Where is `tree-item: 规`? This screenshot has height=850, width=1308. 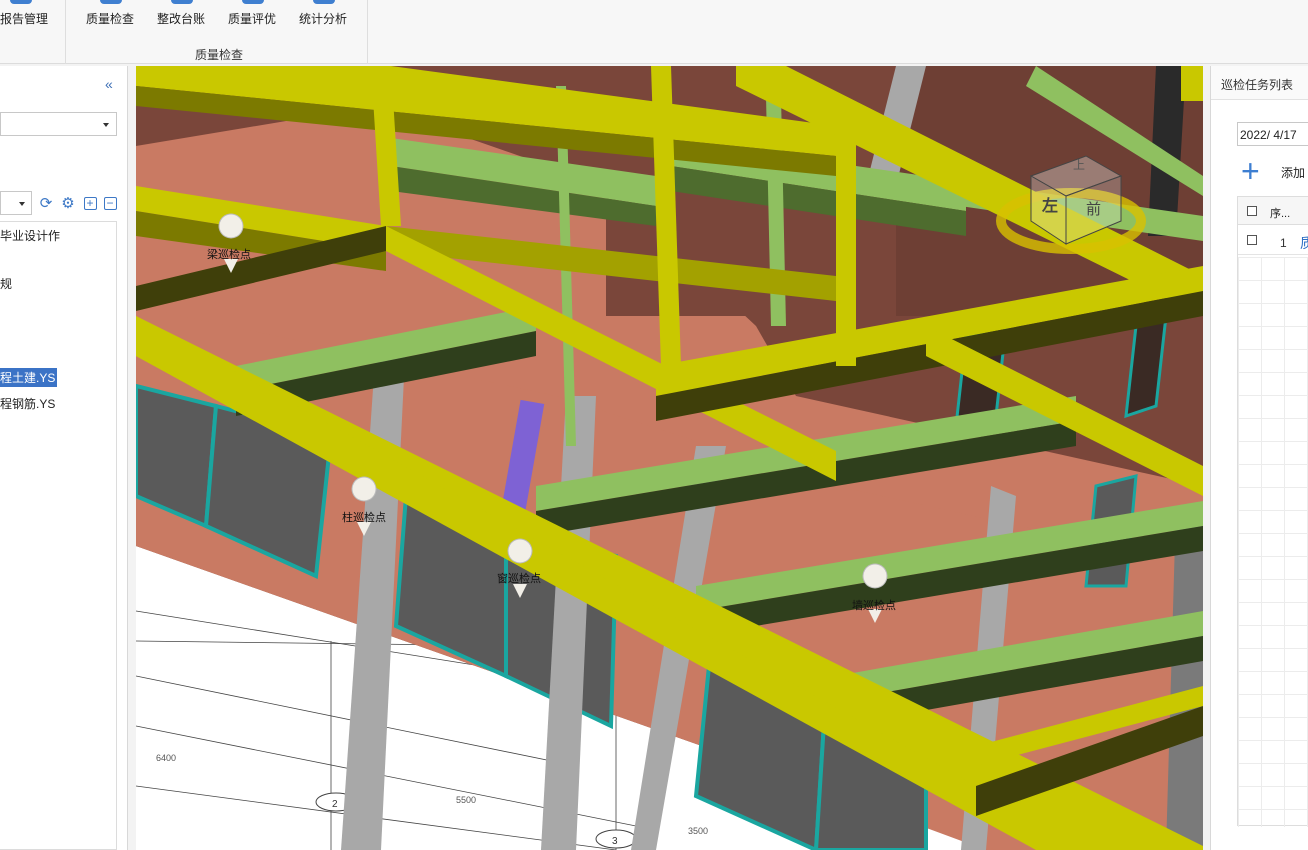 tree-item: 规 is located at coordinates (6, 283).